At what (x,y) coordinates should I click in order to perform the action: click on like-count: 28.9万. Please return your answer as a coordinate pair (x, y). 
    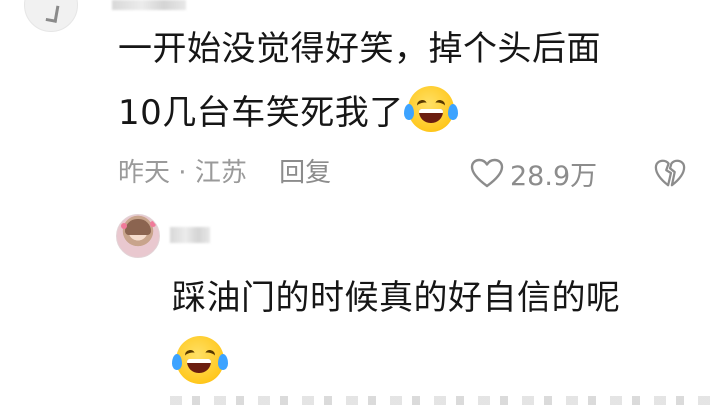
    Looking at the image, I should click on (554, 176).